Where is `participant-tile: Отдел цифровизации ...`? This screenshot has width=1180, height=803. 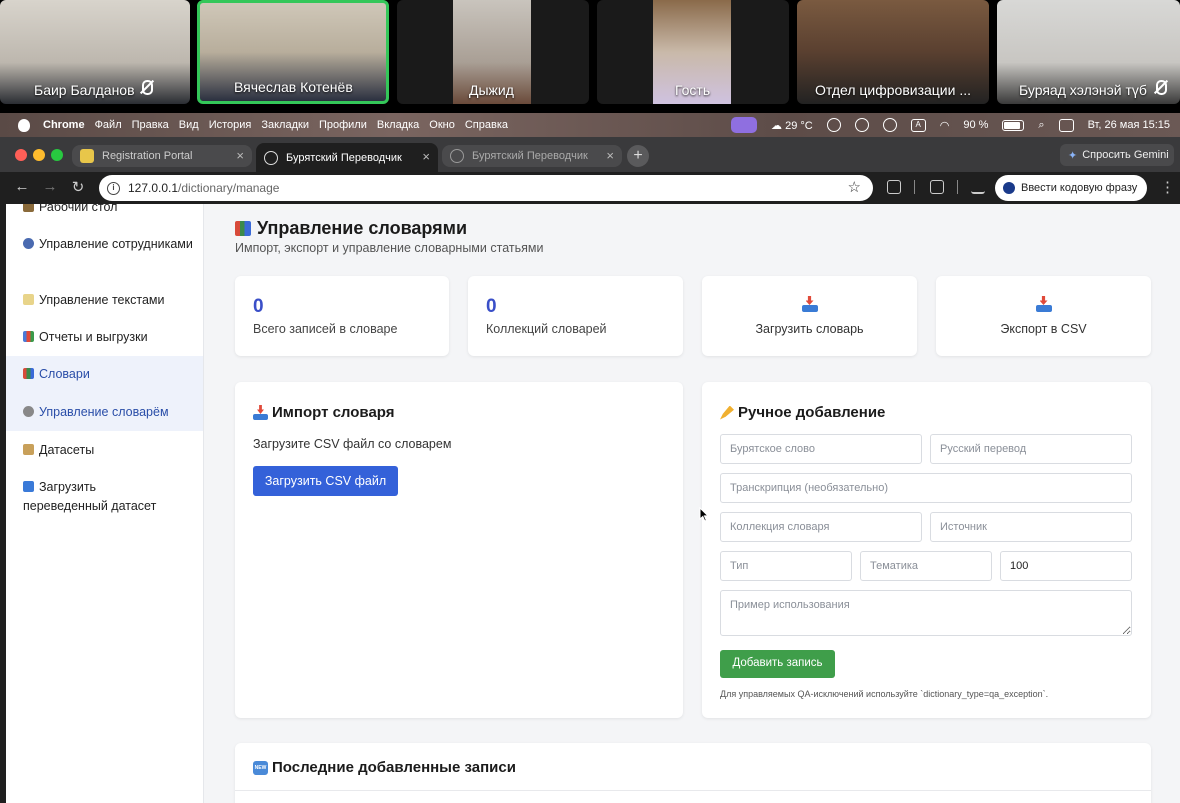 participant-tile: Отдел цифровизации ... is located at coordinates (893, 52).